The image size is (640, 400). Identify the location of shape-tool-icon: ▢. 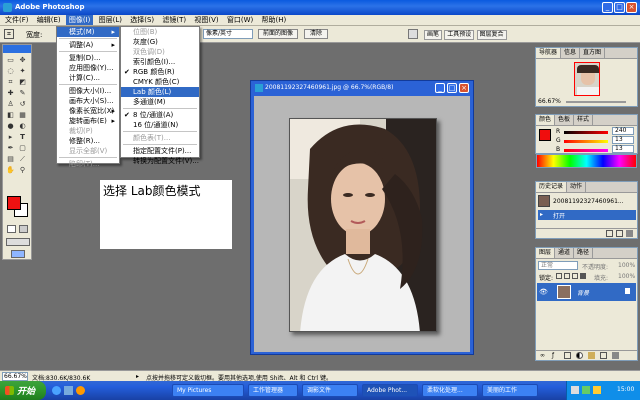
(22, 148).